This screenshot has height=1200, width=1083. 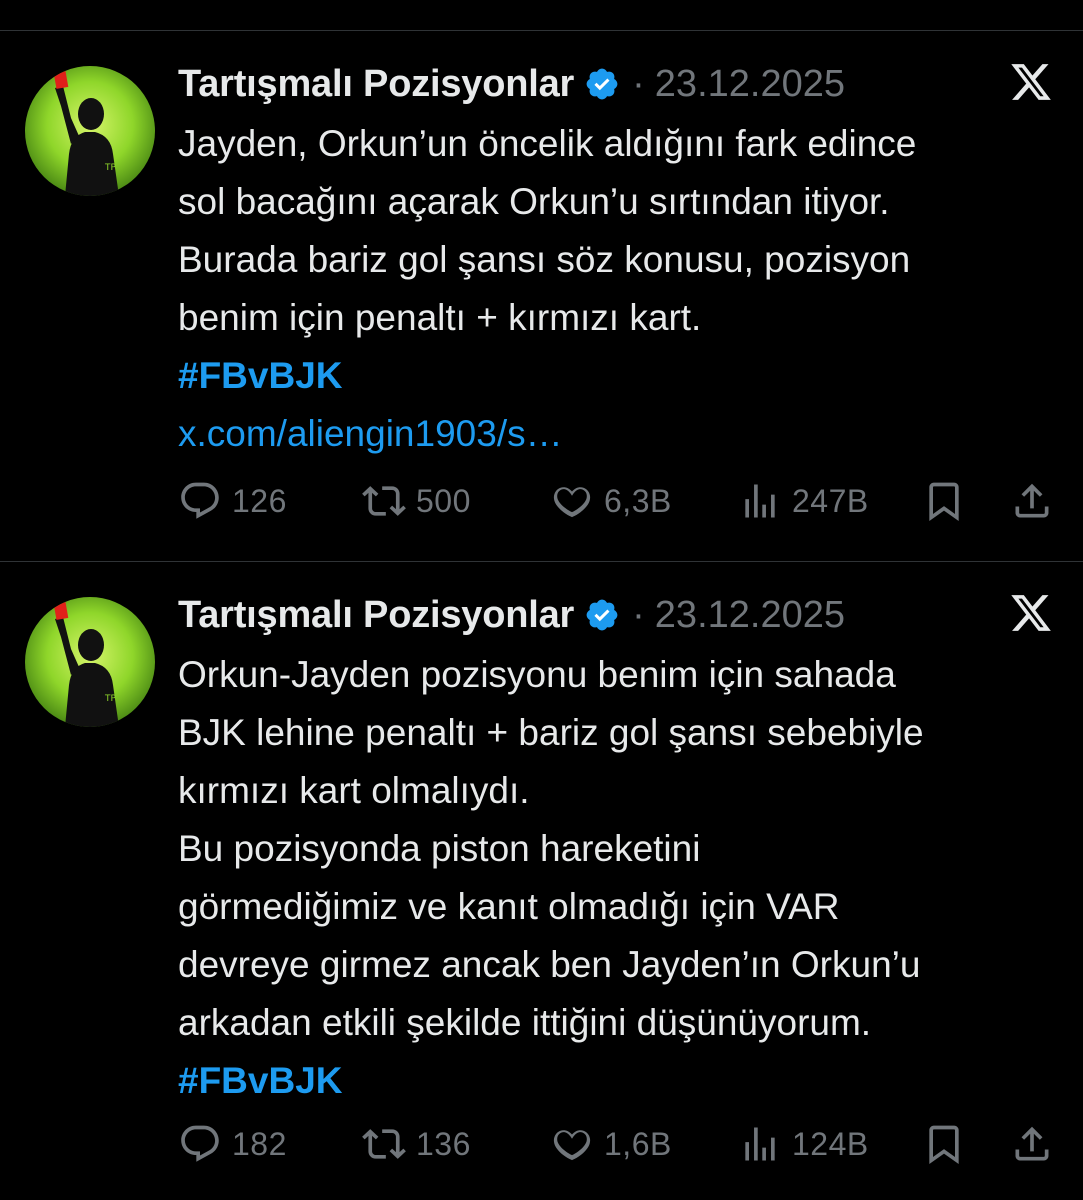 What do you see at coordinates (830, 1143) in the screenshot?
I see `views-count: 124B` at bounding box center [830, 1143].